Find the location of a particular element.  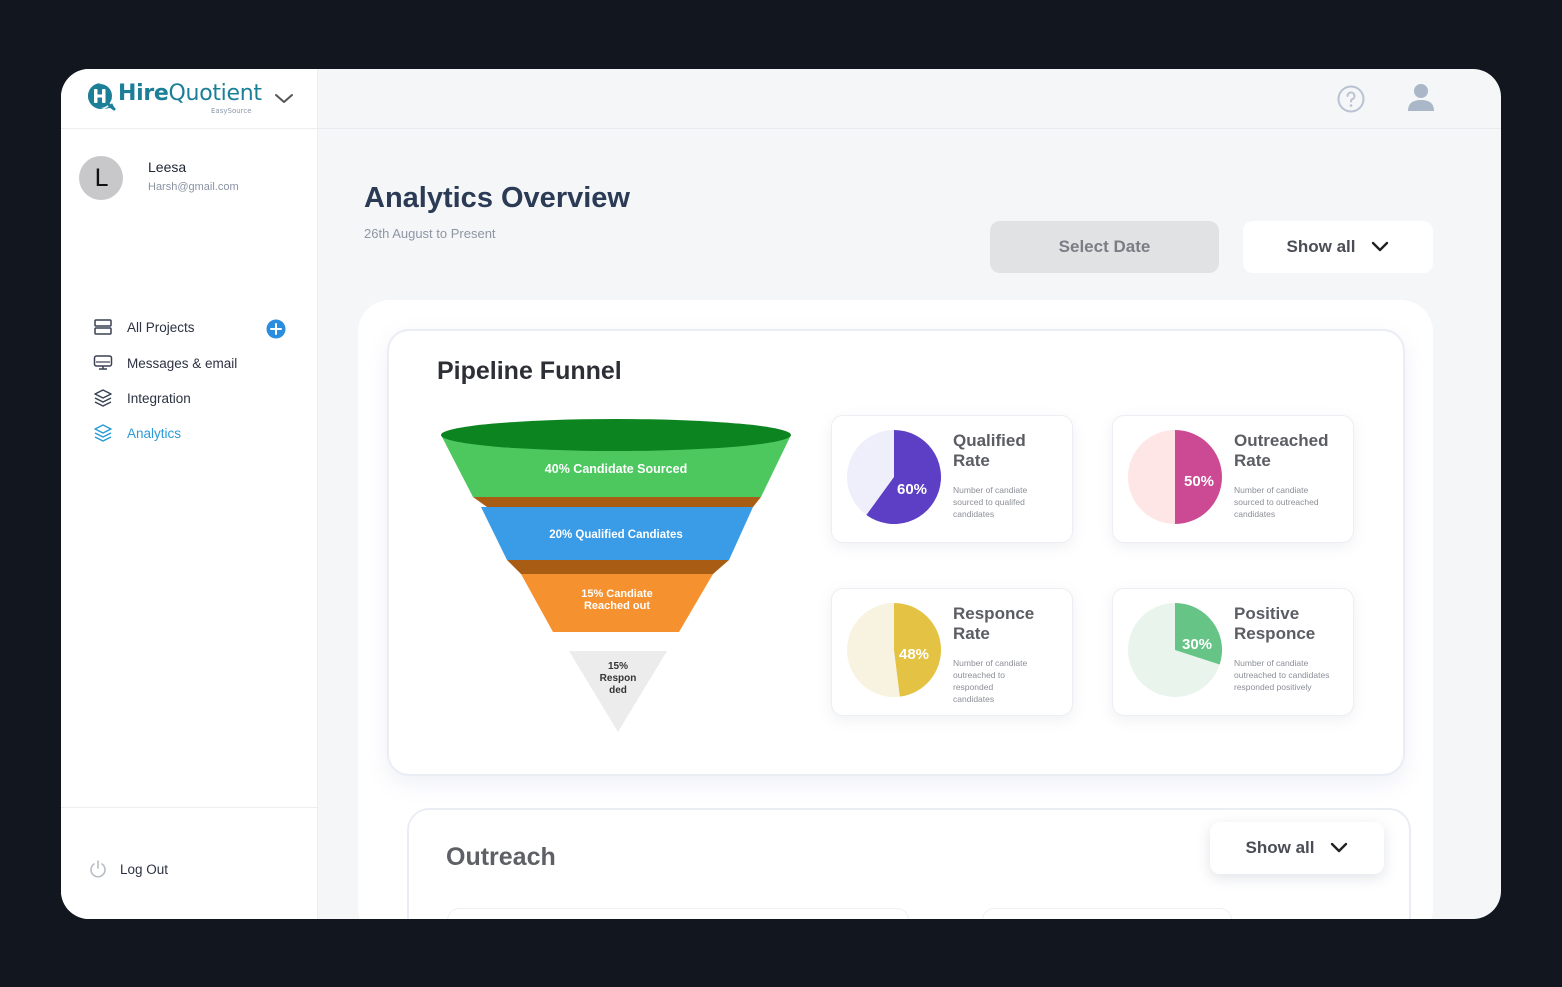

stat-title: Outreached Rate is located at coordinates (1281, 450).